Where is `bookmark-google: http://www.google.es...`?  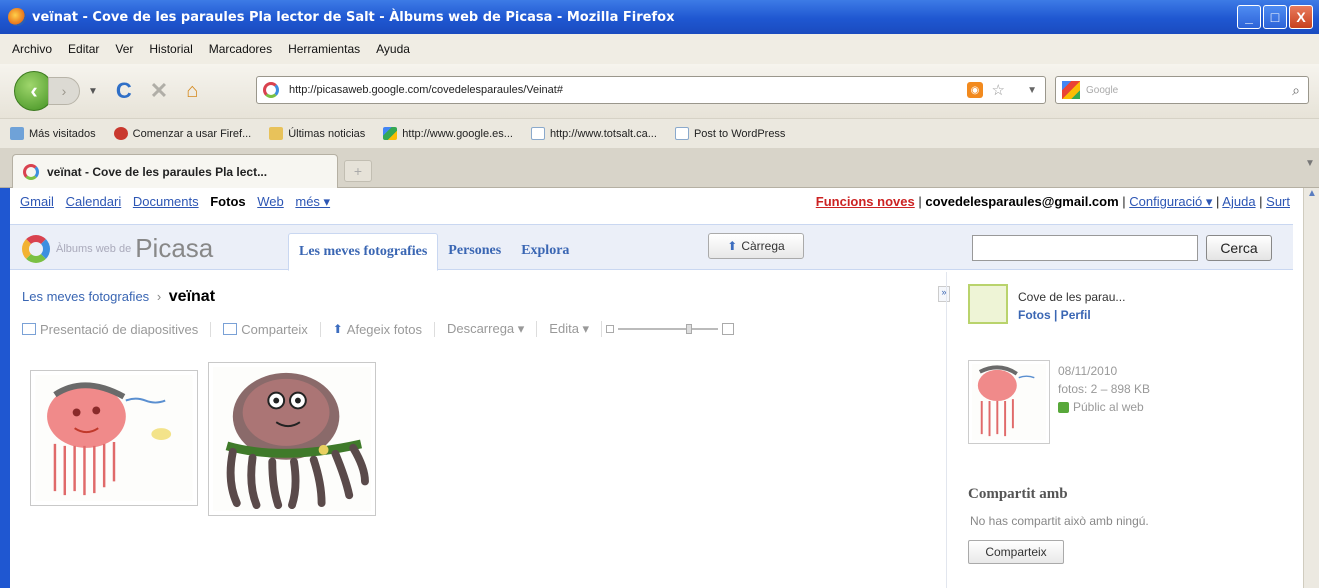 bookmark-google: http://www.google.es... is located at coordinates (448, 133).